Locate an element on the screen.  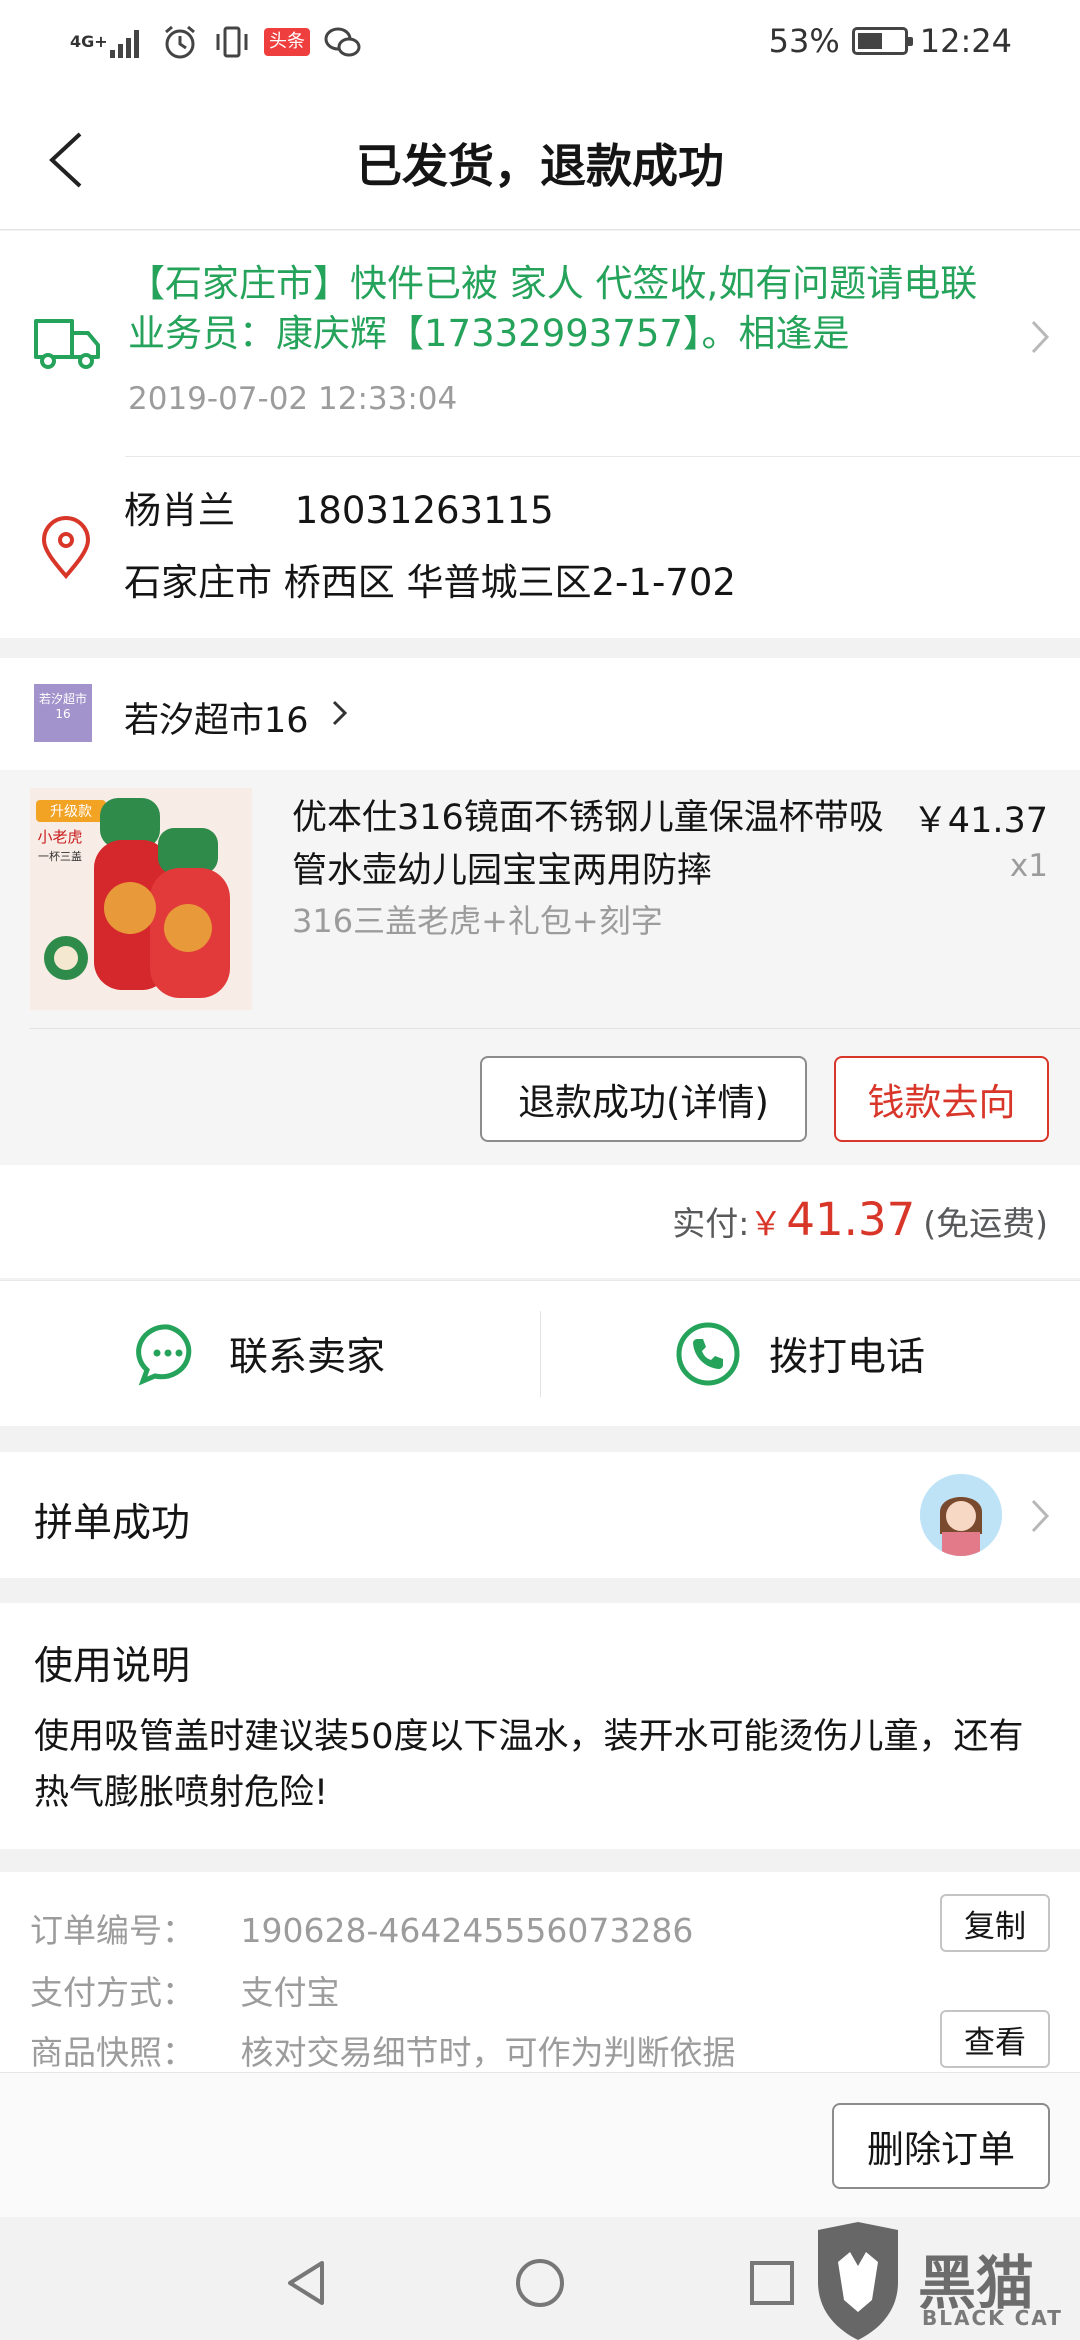
phone-icon is located at coordinates (708, 1354).